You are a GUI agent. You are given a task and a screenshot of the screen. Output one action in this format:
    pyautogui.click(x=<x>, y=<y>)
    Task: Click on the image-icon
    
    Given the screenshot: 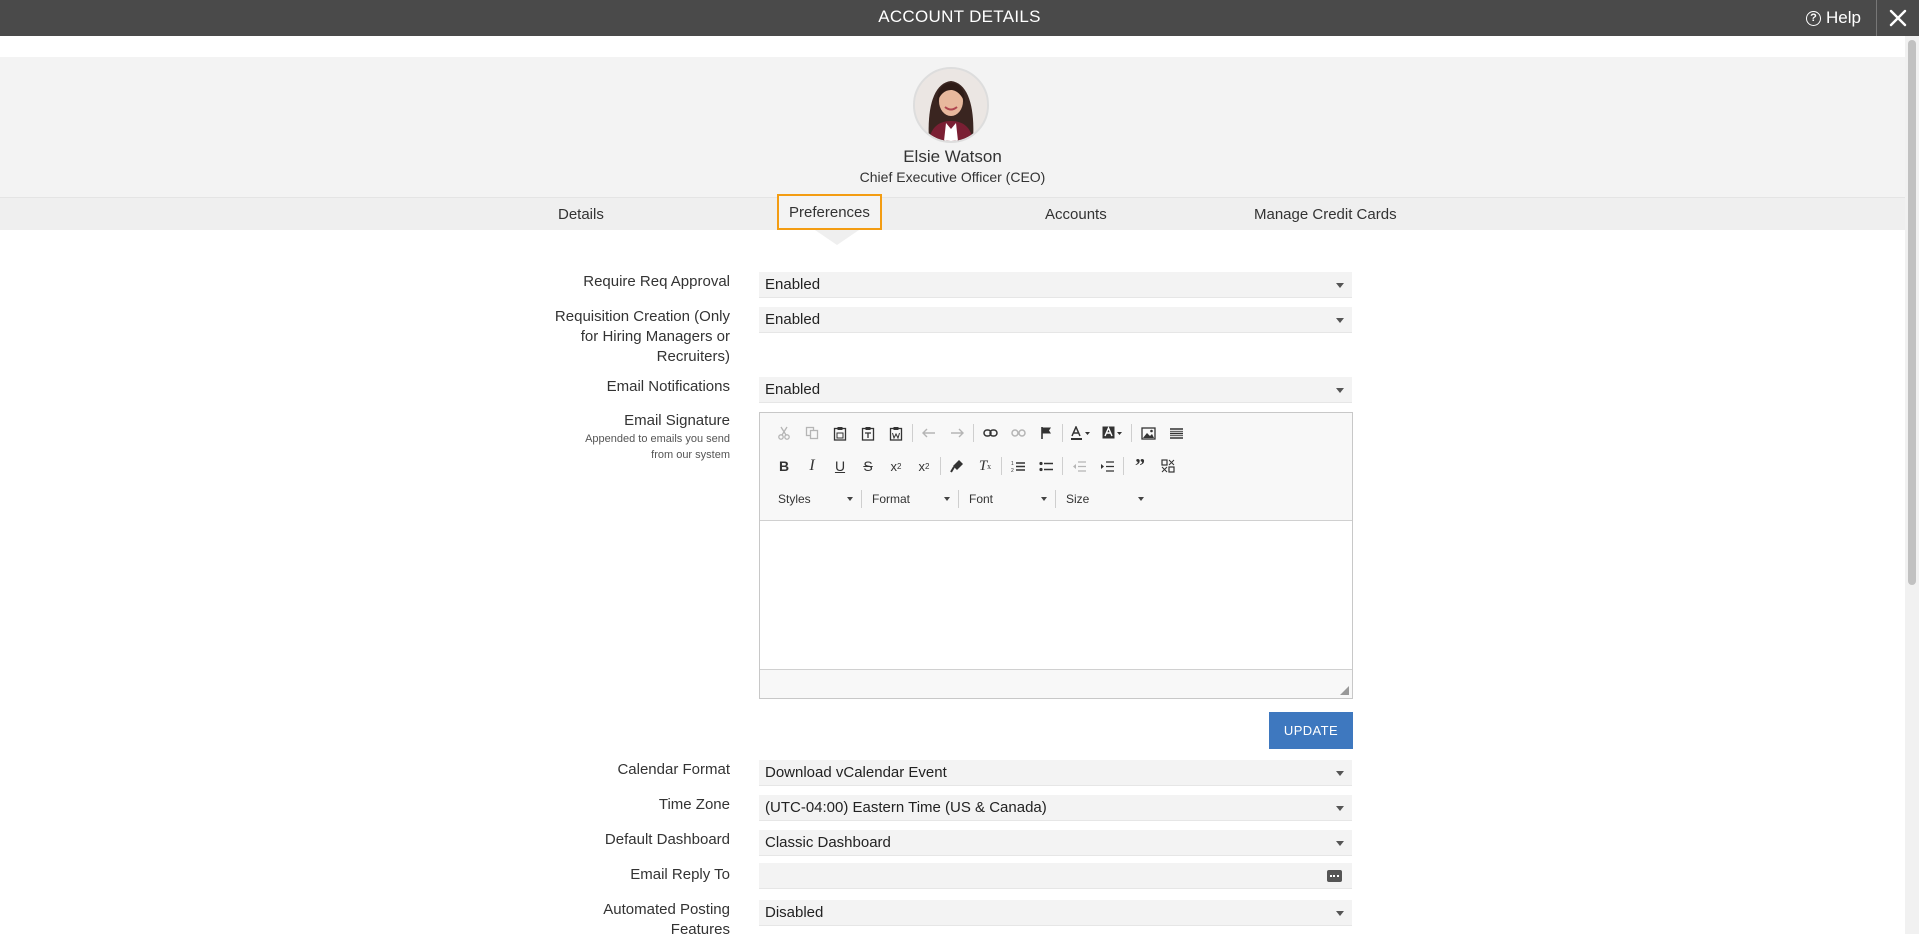 What is the action you would take?
    pyautogui.click(x=1148, y=433)
    